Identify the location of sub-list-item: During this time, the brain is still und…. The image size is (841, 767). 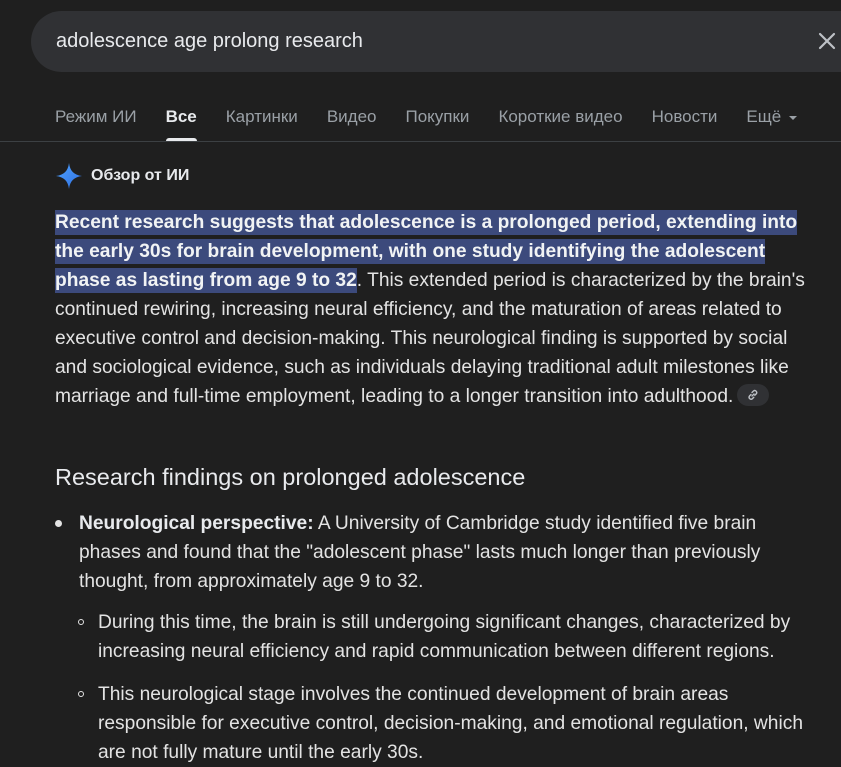
(444, 637).